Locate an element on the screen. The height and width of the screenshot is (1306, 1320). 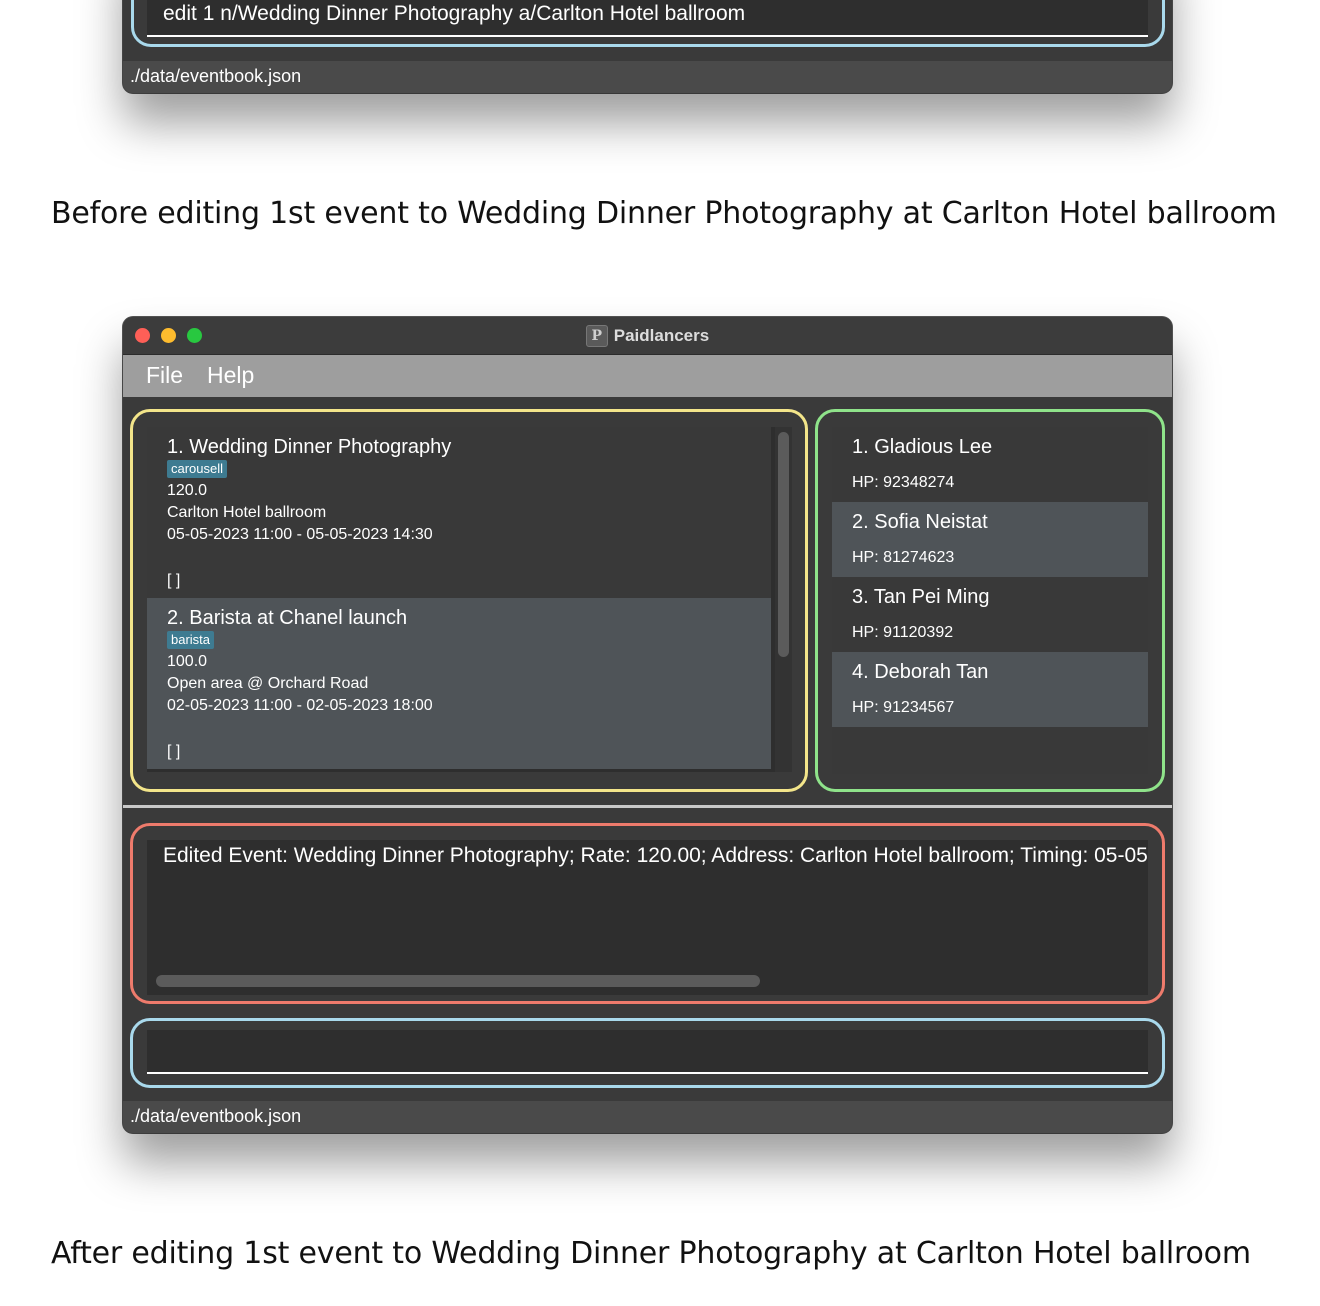
event-timing: 05-05-2023 11:00 - 05-05-2023 14:30 is located at coordinates (300, 534).